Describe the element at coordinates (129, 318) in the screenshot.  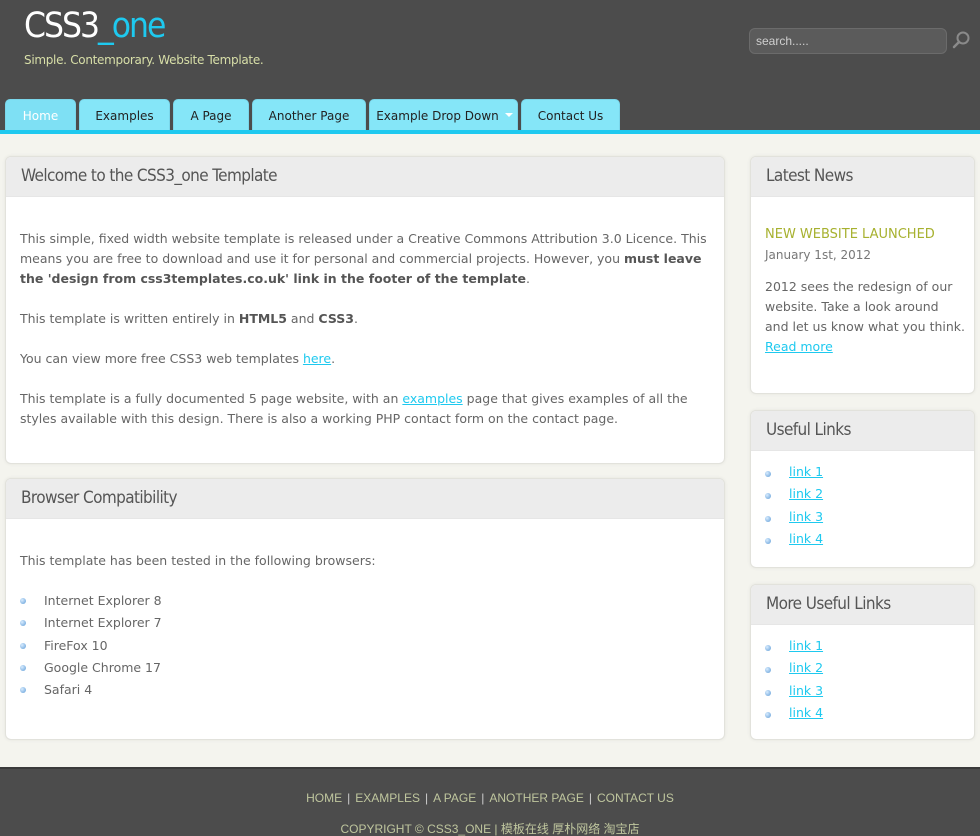
I see `html5-intro: This template is written entirely in` at that location.